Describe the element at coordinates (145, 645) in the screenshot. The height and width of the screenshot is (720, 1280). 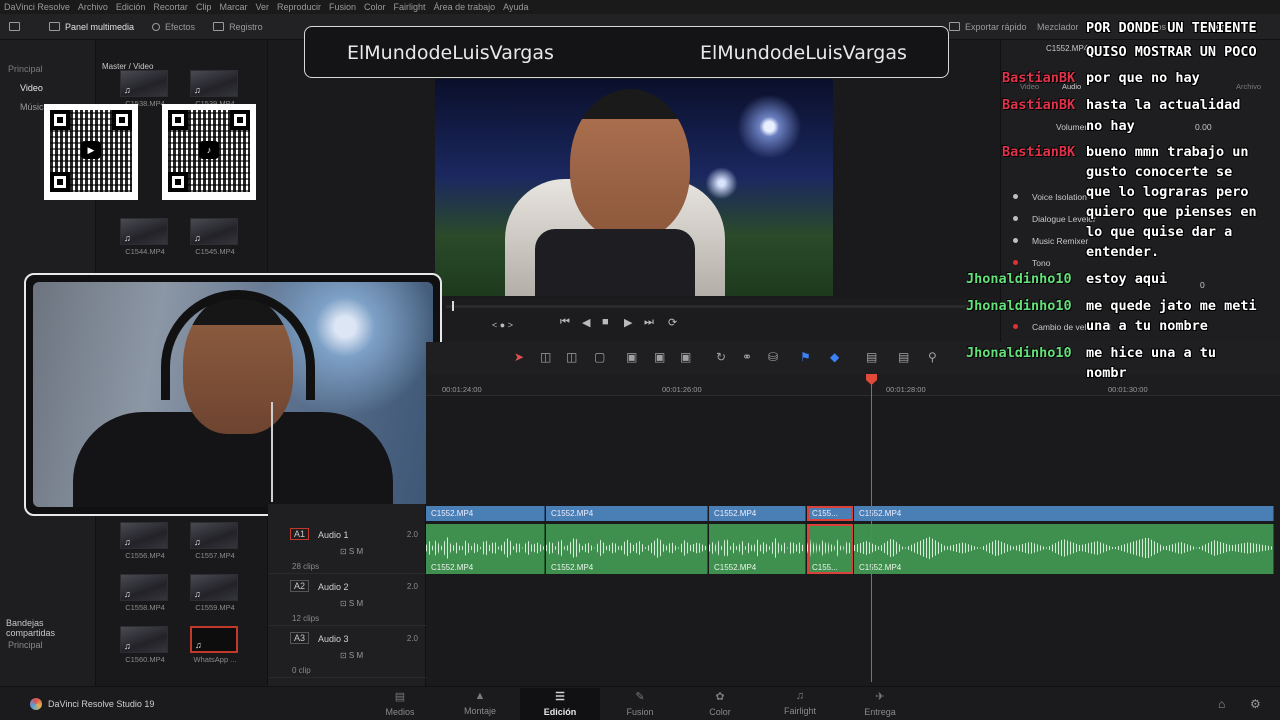
I see `media-clip: C1560.MP4` at that location.